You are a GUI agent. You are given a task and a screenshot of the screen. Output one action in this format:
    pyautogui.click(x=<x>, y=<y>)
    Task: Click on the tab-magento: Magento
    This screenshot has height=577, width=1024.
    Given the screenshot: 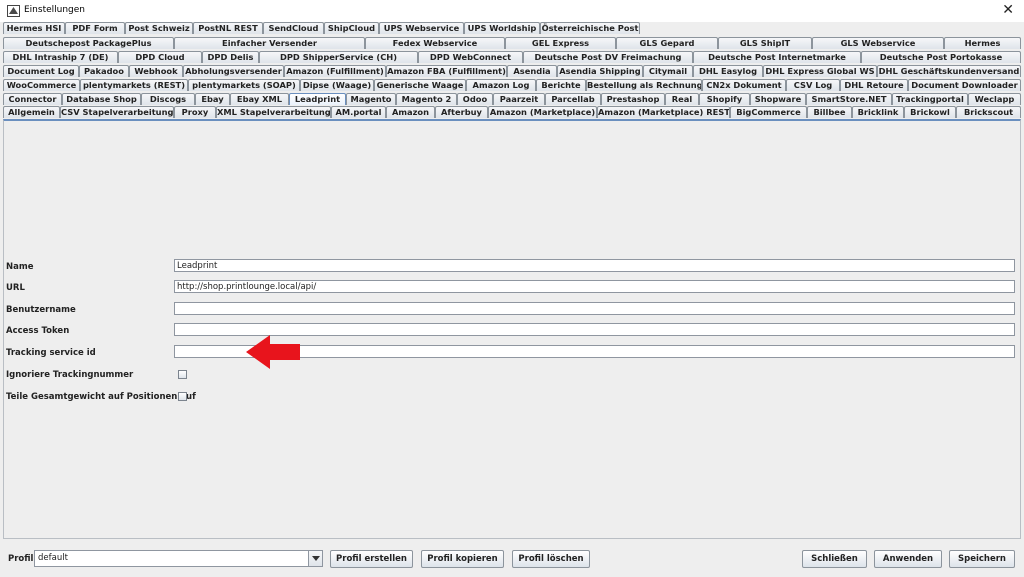 What is the action you would take?
    pyautogui.click(x=371, y=99)
    